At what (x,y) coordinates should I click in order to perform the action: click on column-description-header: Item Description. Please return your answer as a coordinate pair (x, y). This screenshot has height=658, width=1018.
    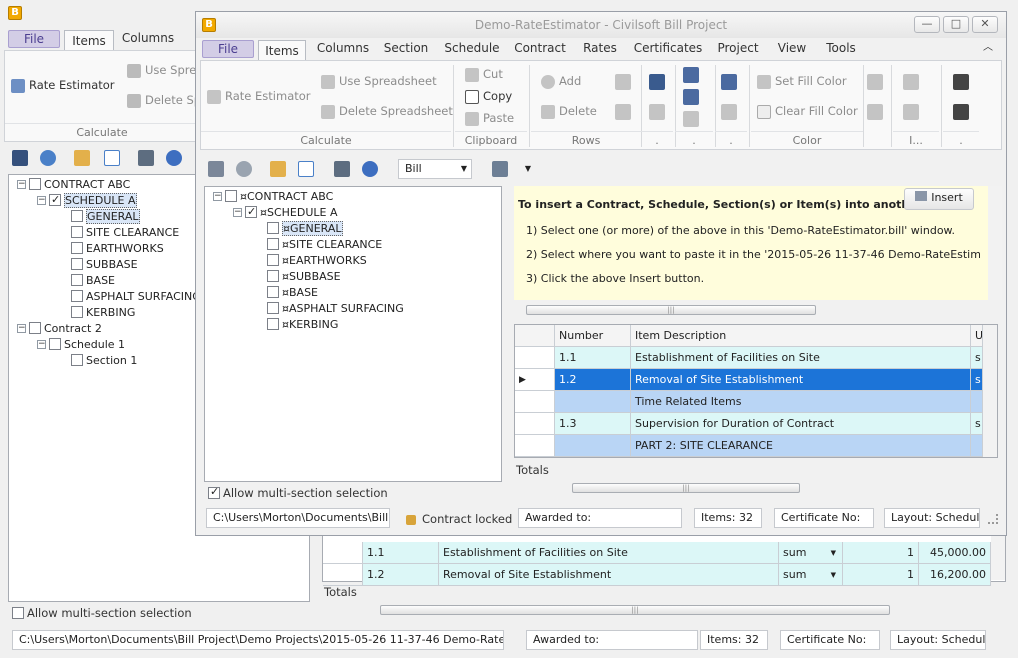
    Looking at the image, I should click on (801, 336).